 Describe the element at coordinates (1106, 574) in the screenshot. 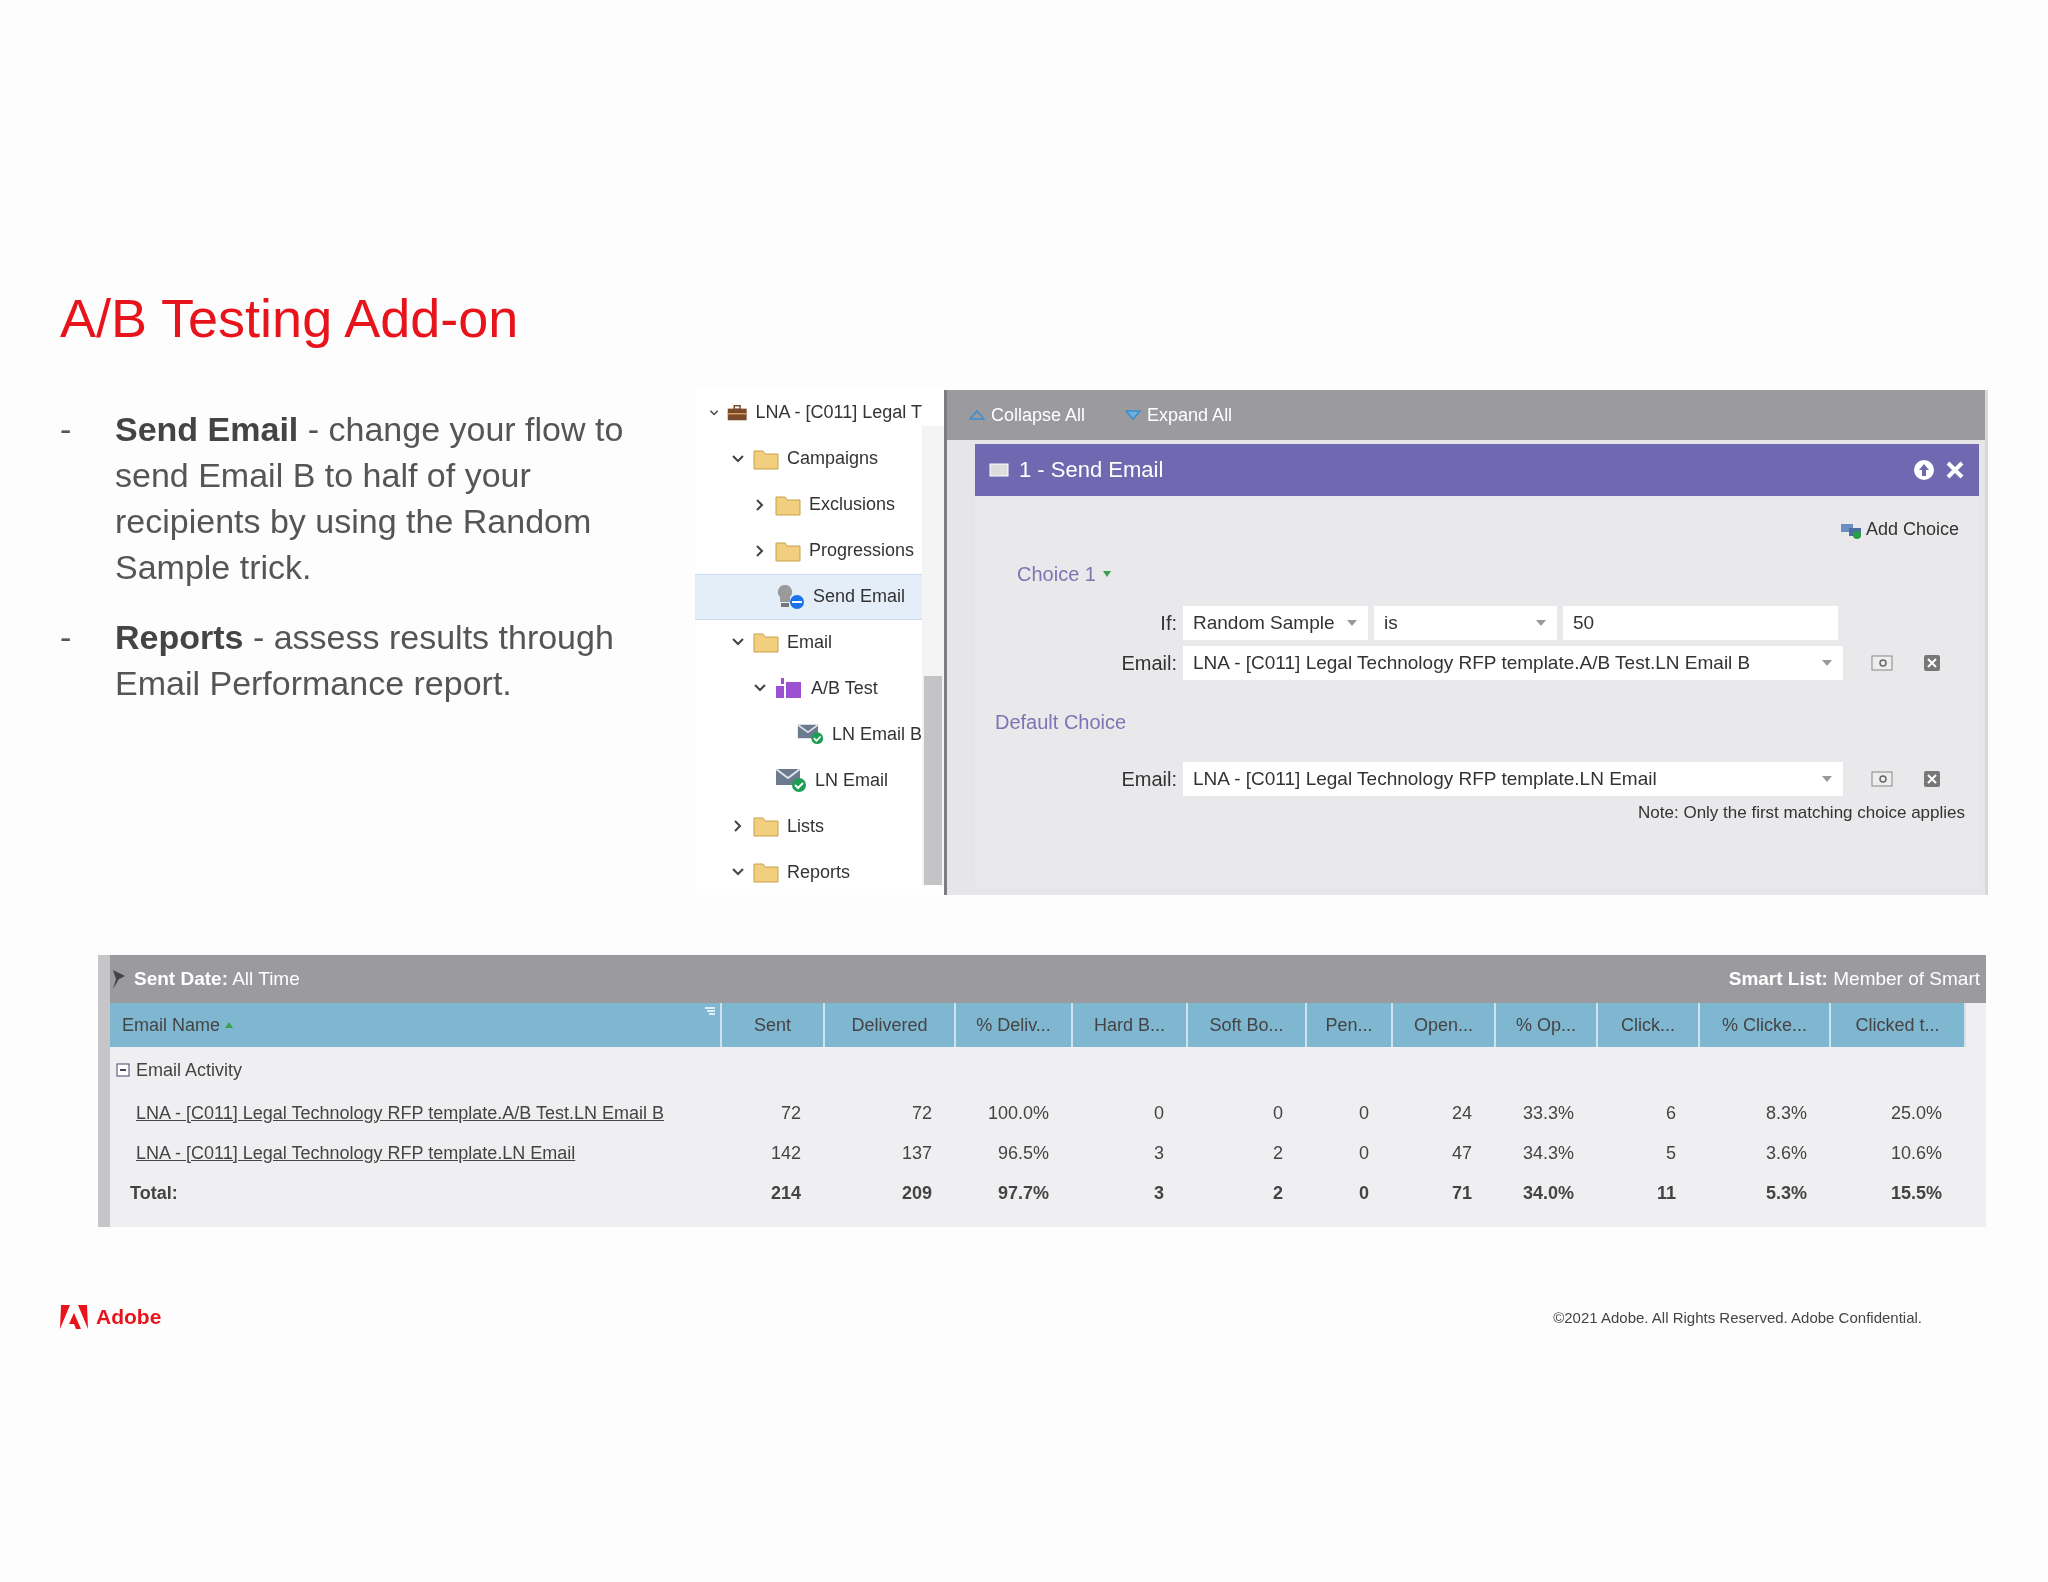

I see `caret-down-icon` at that location.